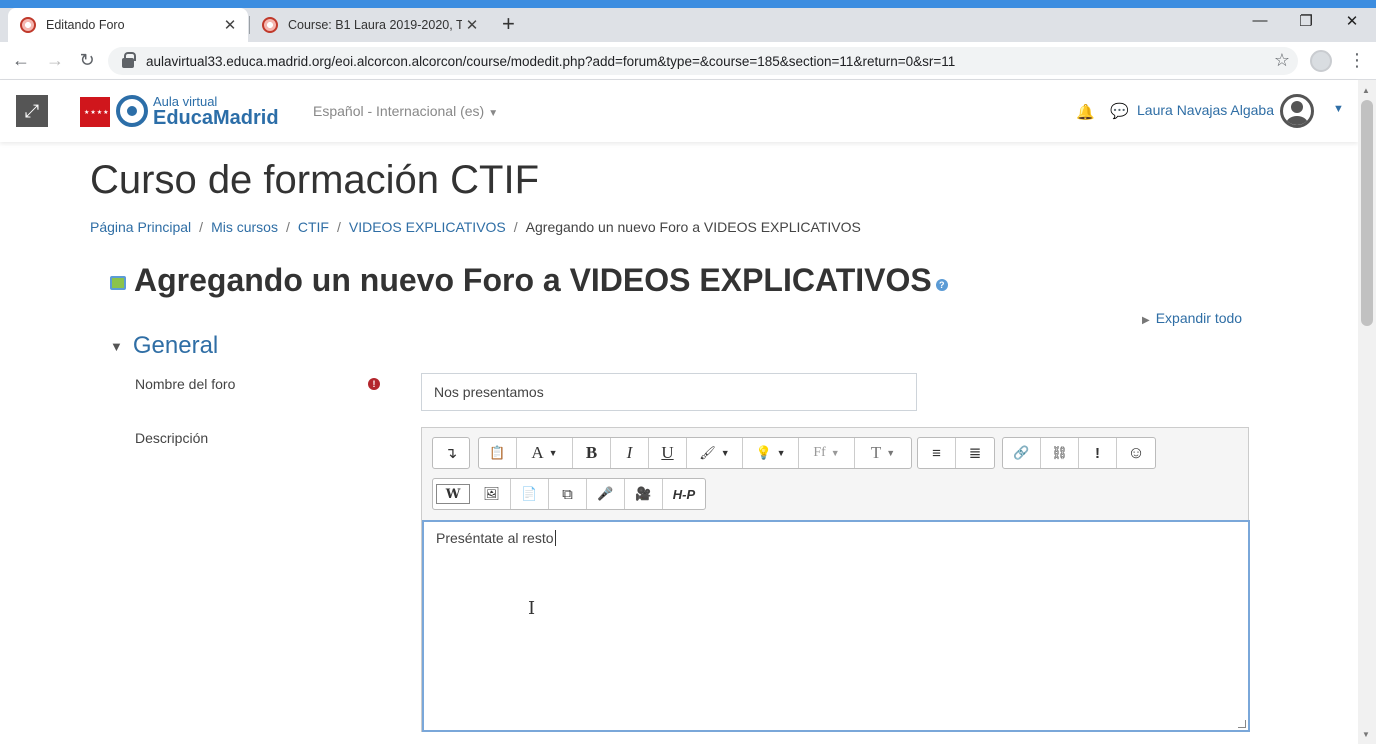 The height and width of the screenshot is (744, 1376). What do you see at coordinates (244, 227) in the screenshot?
I see `breadcrumb-my-courses: Mis cursos` at bounding box center [244, 227].